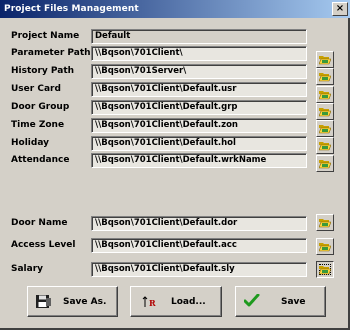  I want to click on door-group-field: \\Bqson\701Client\Default.grp, so click(199, 107).